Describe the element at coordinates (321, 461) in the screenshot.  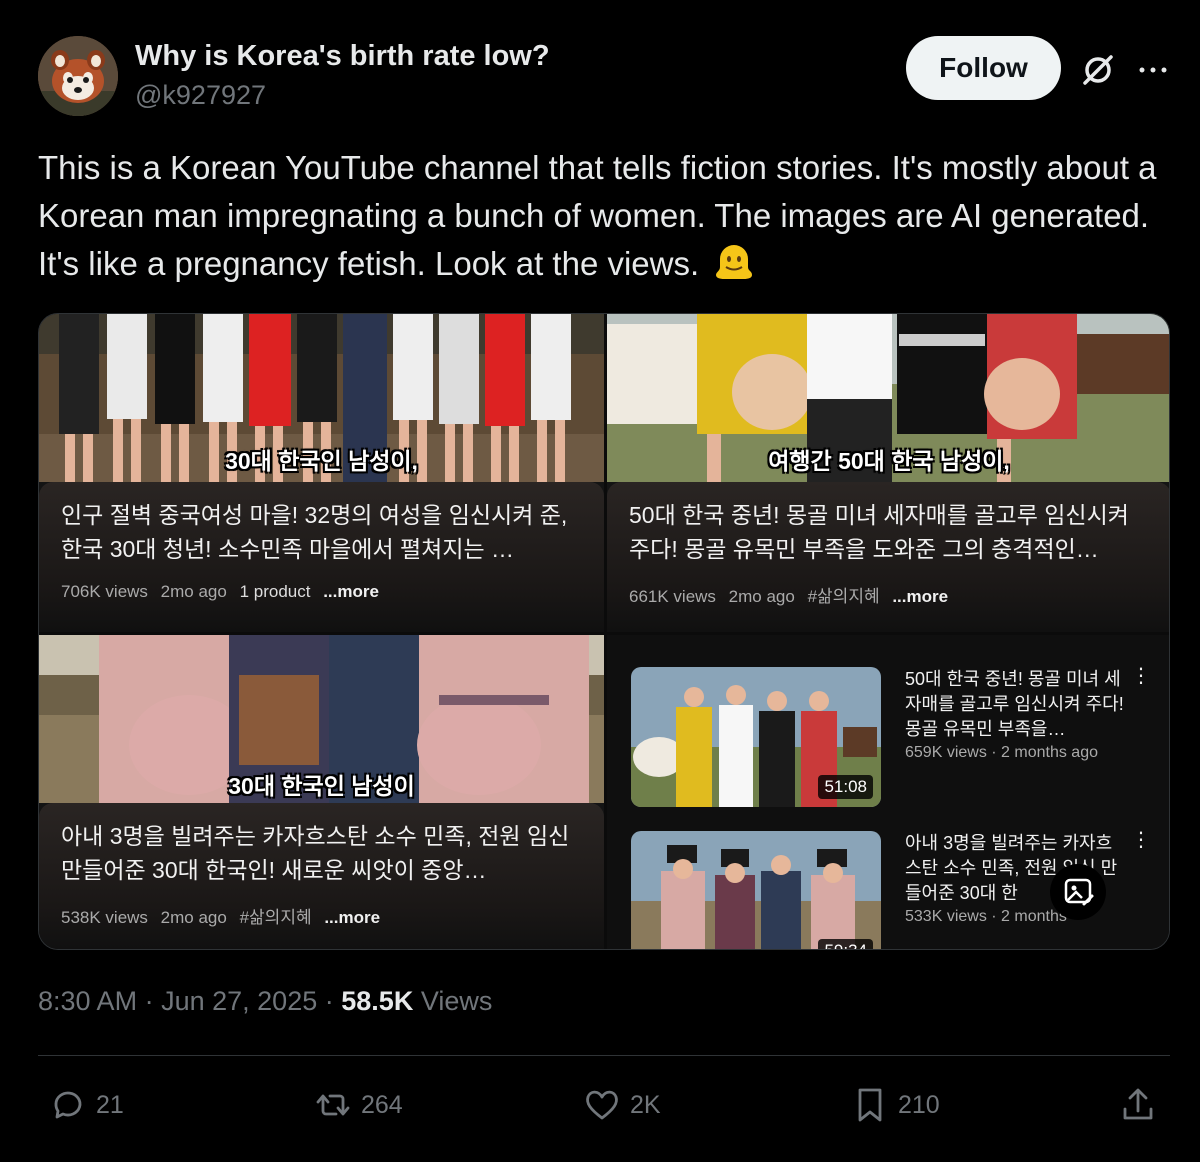
I see `thumbnail-caption: 30대 한국인 남성이,` at that location.